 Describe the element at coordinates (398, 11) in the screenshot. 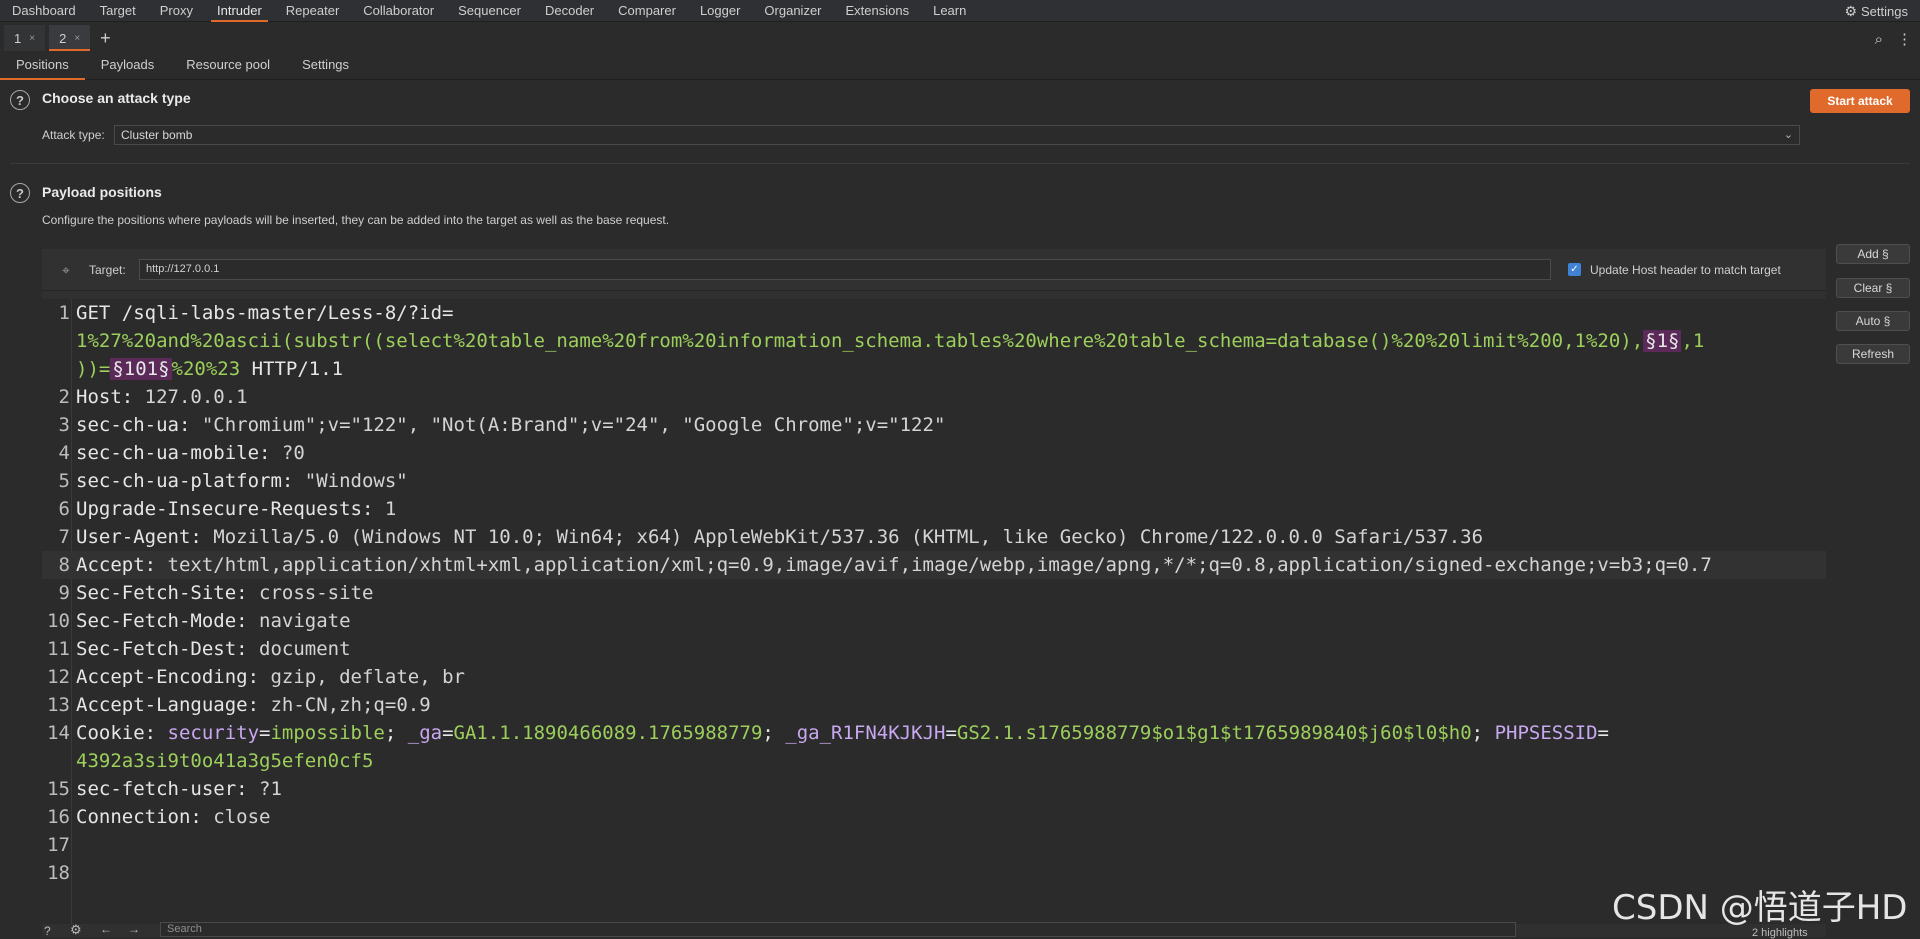

I see `nav-collaborator: Collaborator` at that location.